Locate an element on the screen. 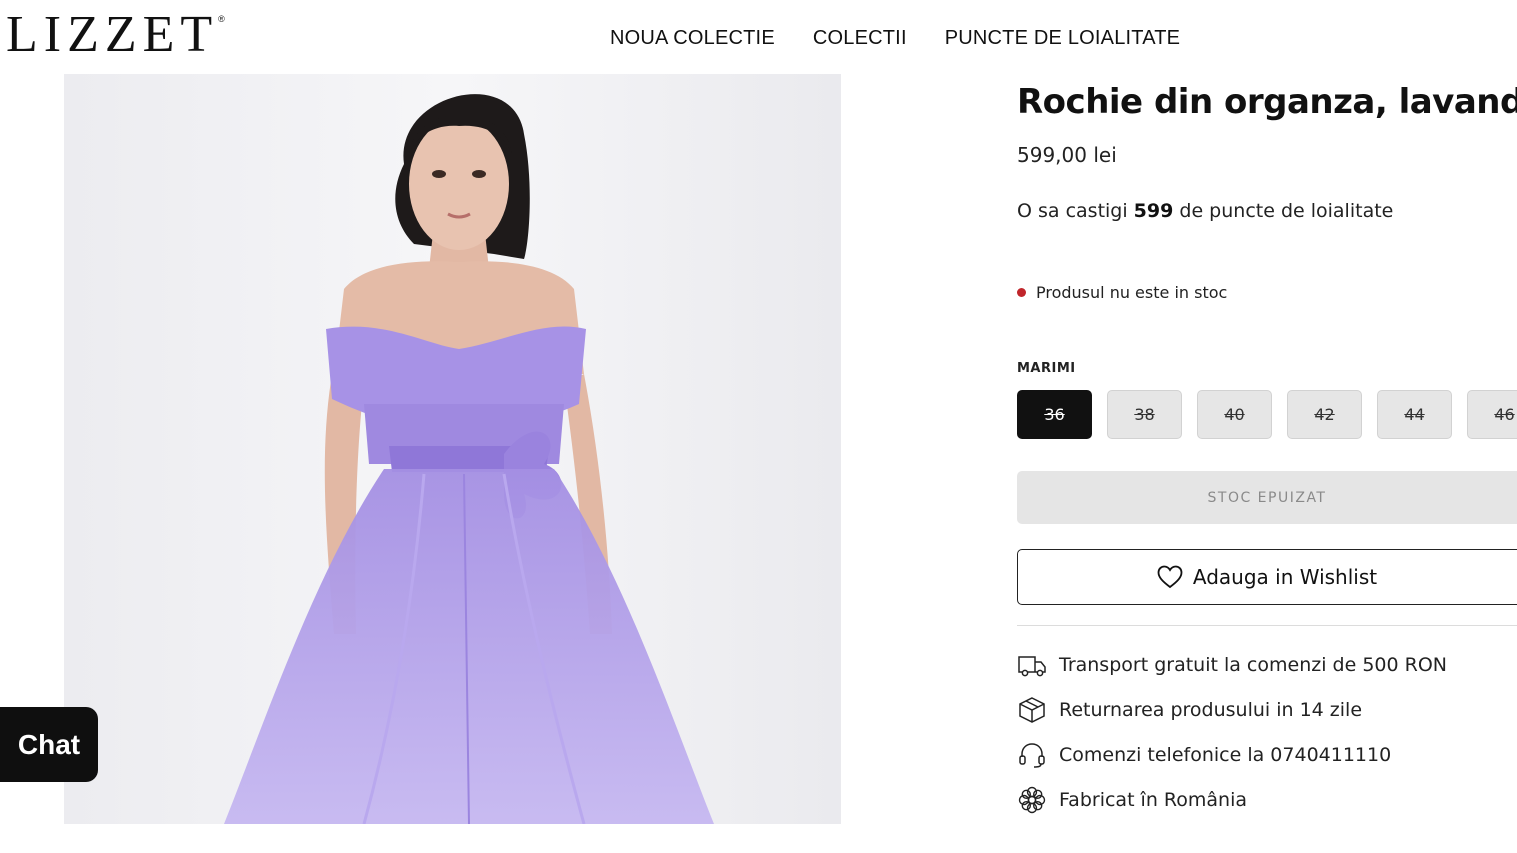 The width and height of the screenshot is (1517, 853). size-selector: 36 38 40 42 44 46 is located at coordinates (1267, 414).